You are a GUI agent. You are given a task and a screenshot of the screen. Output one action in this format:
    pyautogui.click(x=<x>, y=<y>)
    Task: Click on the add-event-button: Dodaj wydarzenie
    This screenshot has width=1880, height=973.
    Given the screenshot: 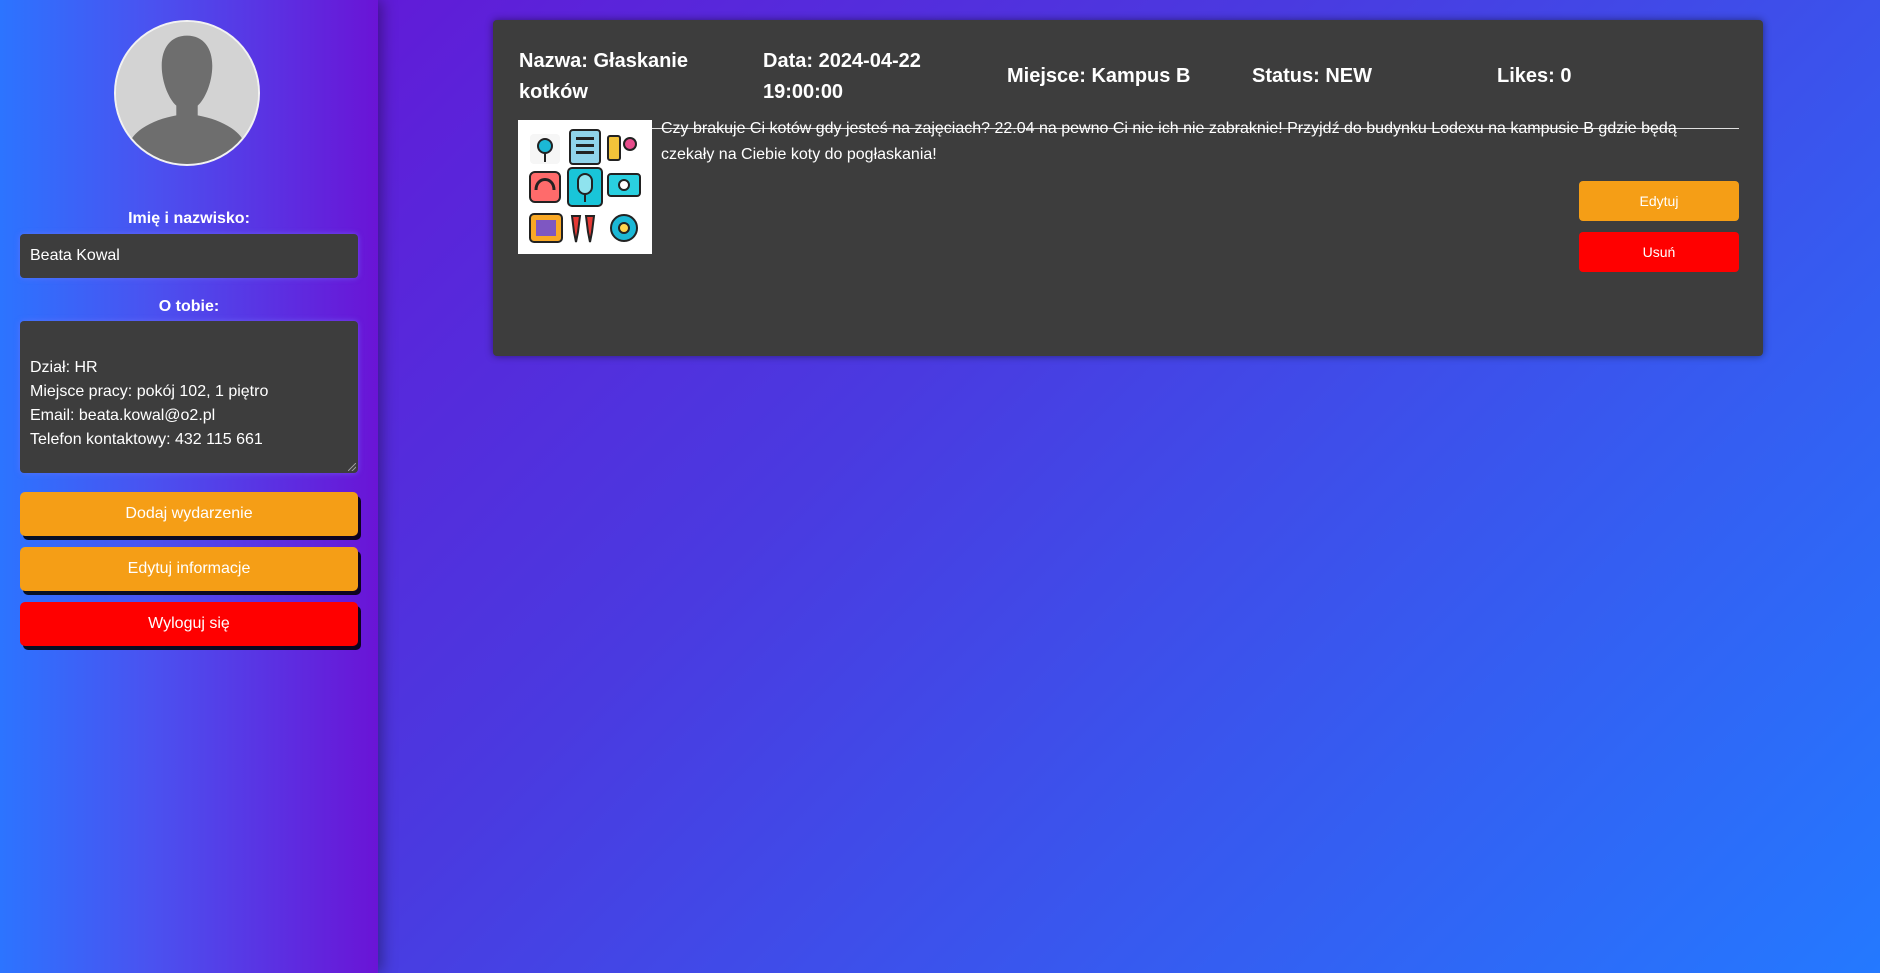 What is the action you would take?
    pyautogui.click(x=189, y=514)
    